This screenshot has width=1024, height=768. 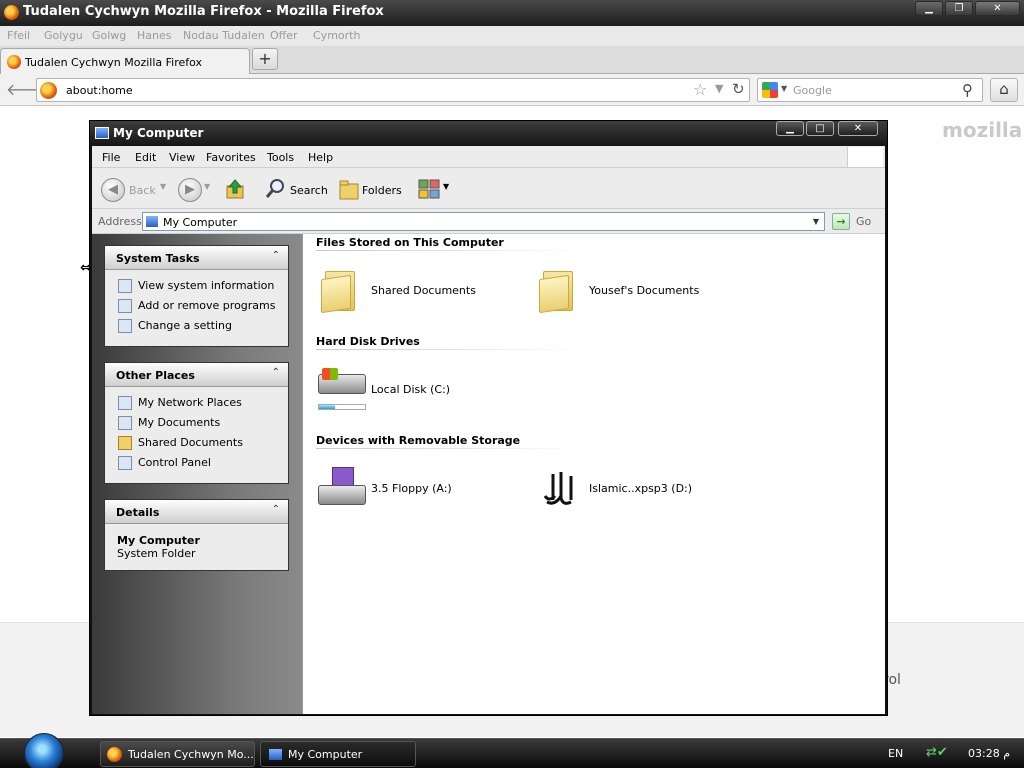 What do you see at coordinates (275, 189) in the screenshot?
I see `search-icon` at bounding box center [275, 189].